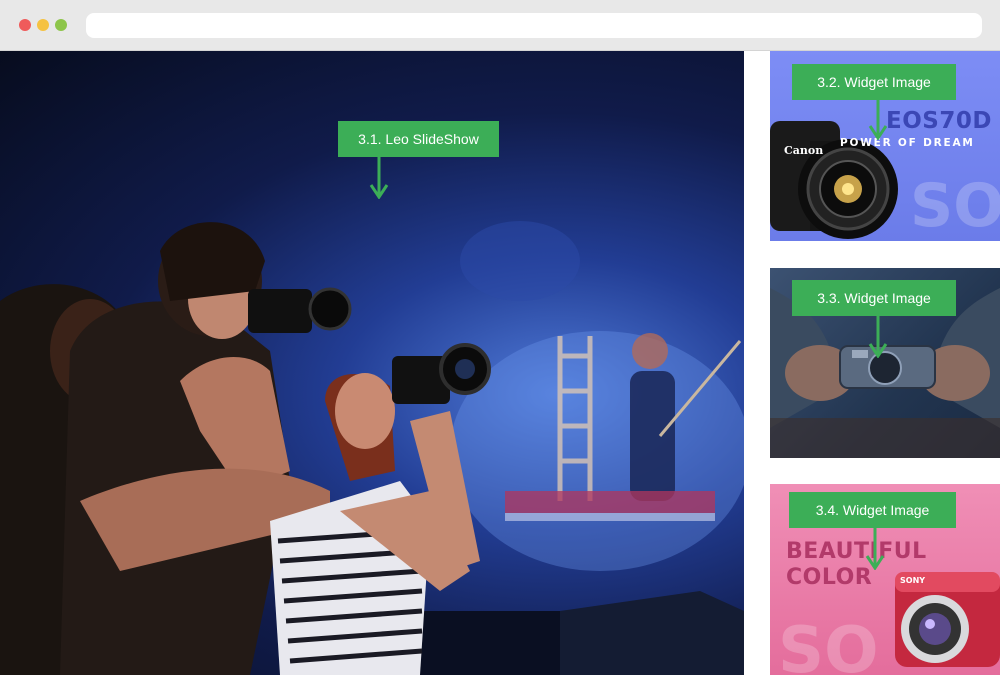 The image size is (1000, 675). I want to click on canon-brand-text: Canon, so click(804, 150).